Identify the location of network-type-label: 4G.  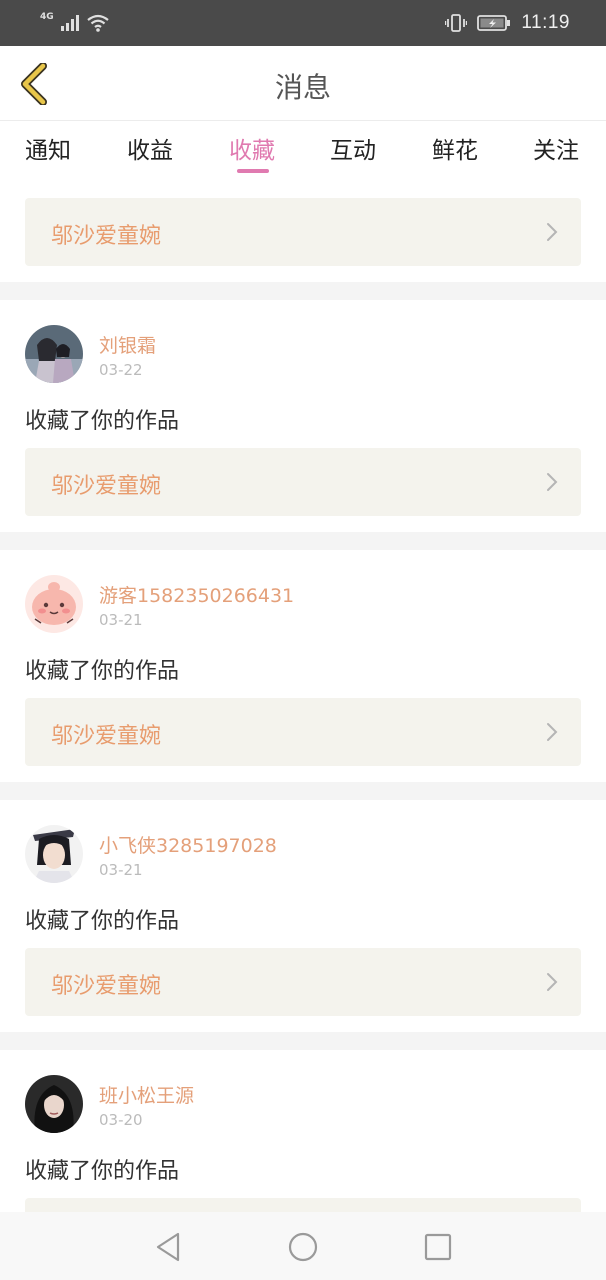
(47, 17).